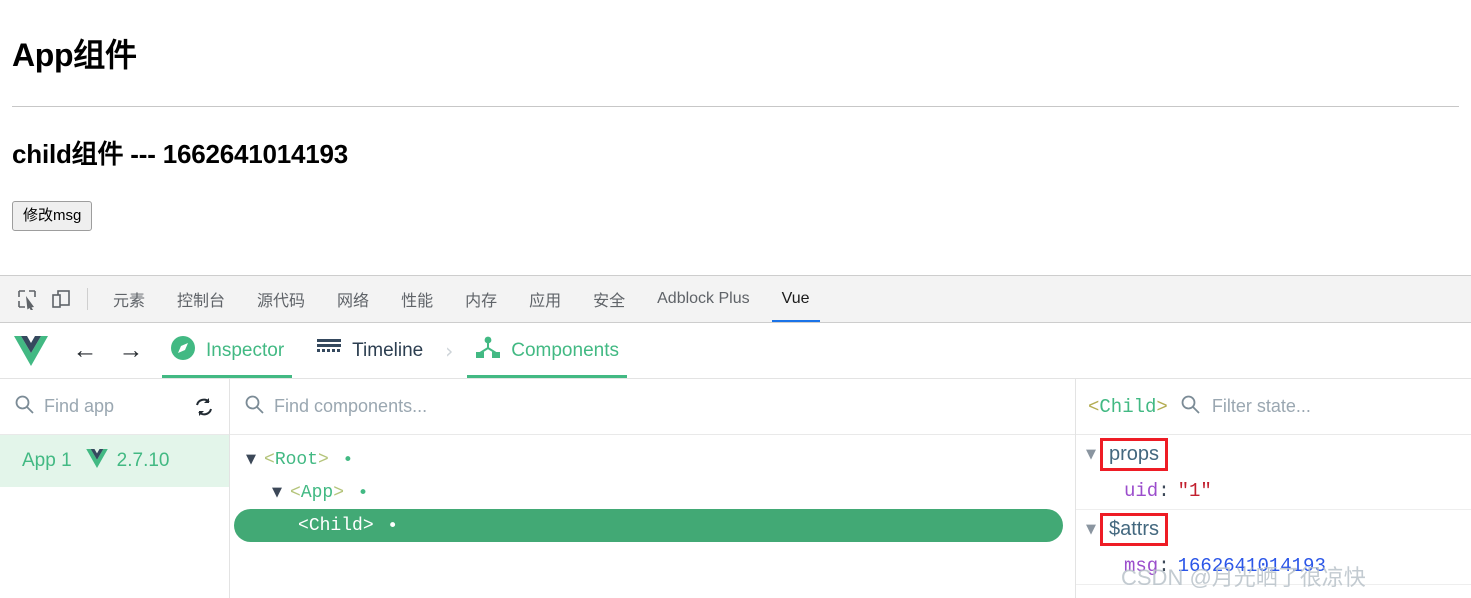 The width and height of the screenshot is (1471, 598). What do you see at coordinates (648, 459) in the screenshot?
I see `tree-node-root: ▼ < Root > •` at bounding box center [648, 459].